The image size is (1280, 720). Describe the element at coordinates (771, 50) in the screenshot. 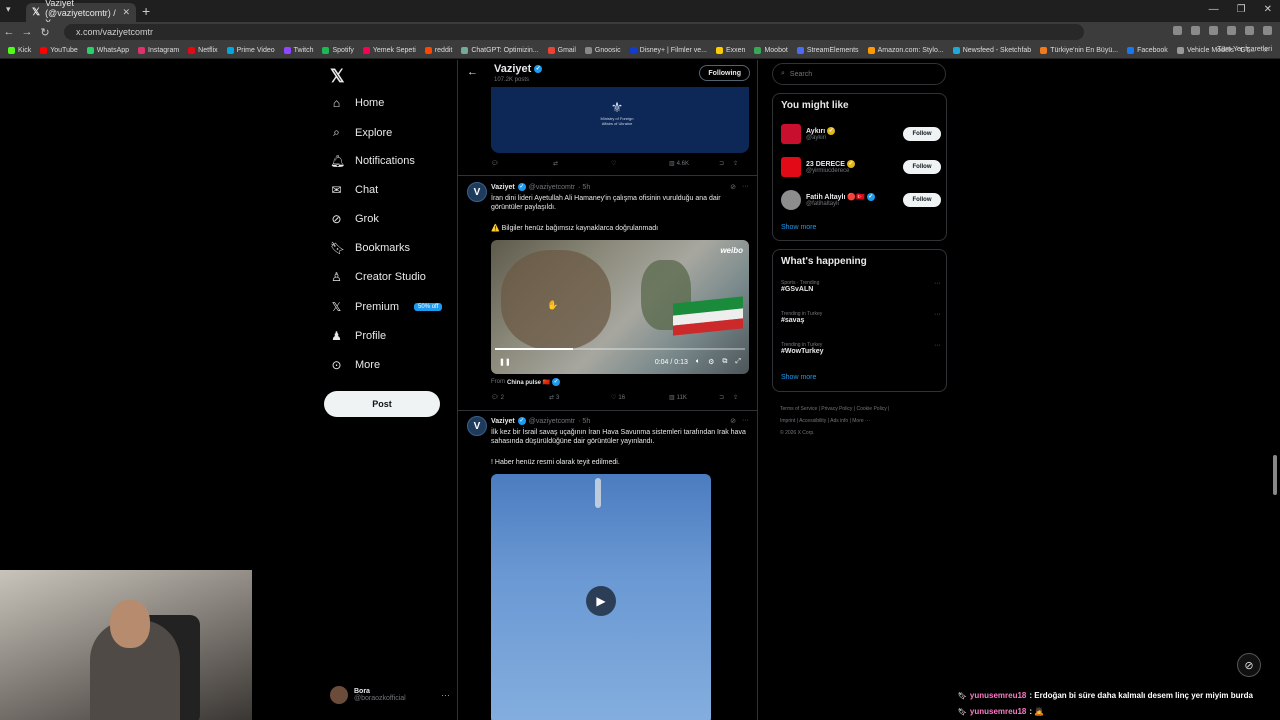

I see `bookmark-item: Moobot` at that location.